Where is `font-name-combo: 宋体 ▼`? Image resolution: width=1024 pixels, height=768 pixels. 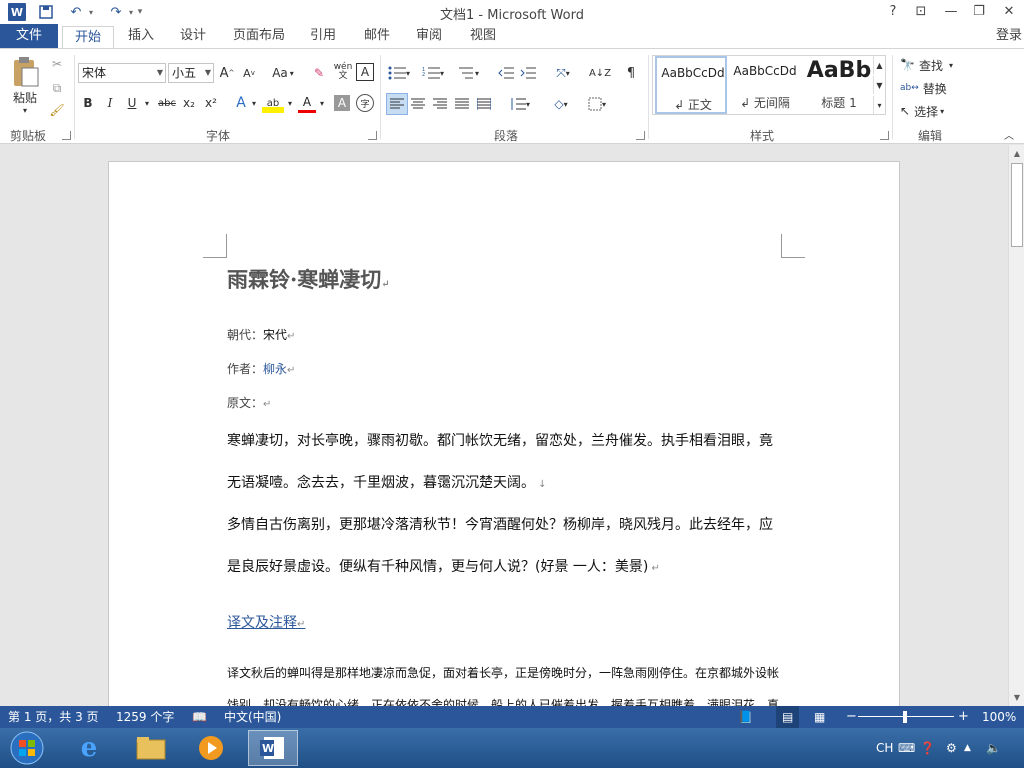 font-name-combo: 宋体 ▼ is located at coordinates (122, 73).